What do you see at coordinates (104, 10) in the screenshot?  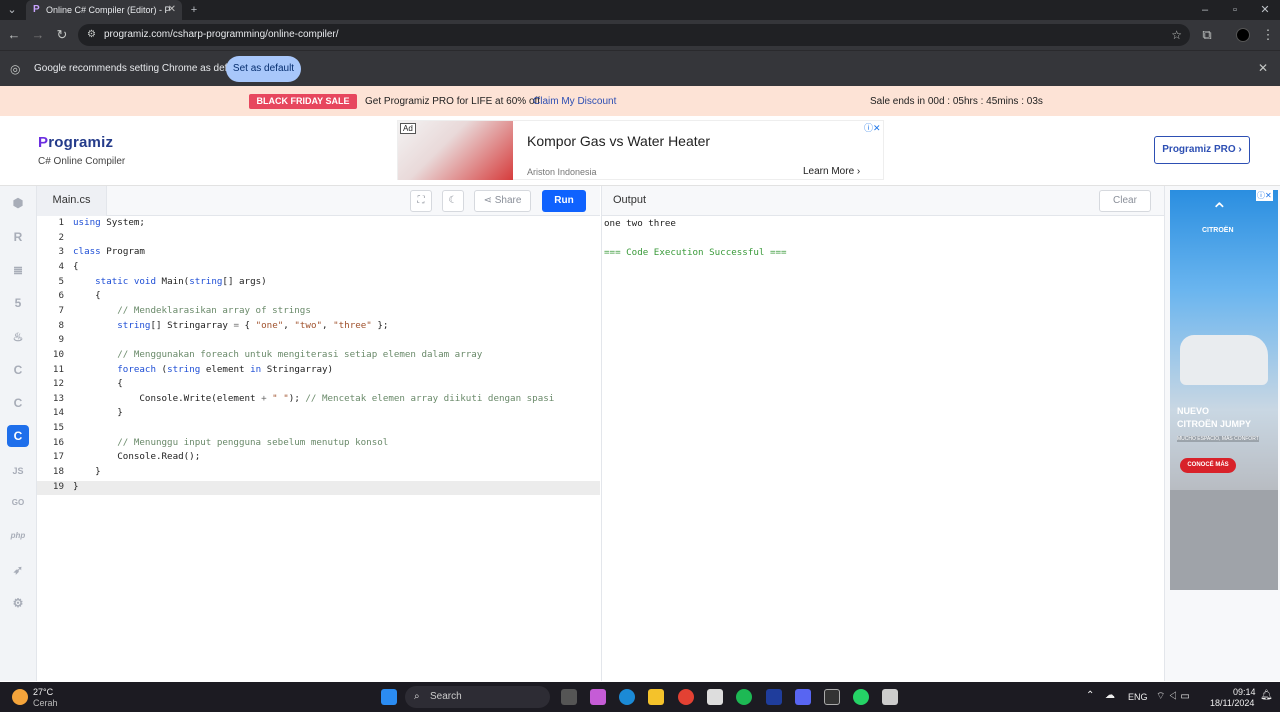 I see `browser-tab: P Online C# Compiler (Editor) - P ✕` at bounding box center [104, 10].